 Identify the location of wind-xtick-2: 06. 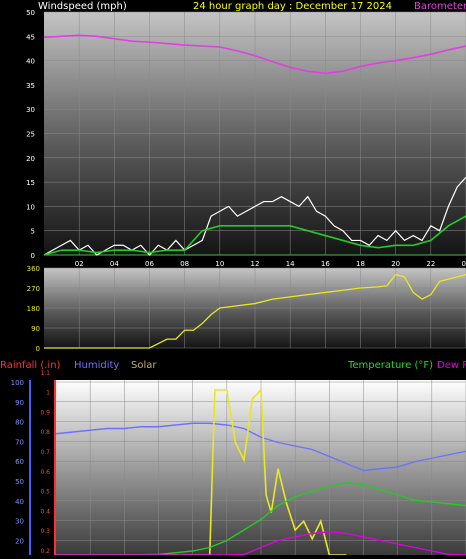
(149, 264).